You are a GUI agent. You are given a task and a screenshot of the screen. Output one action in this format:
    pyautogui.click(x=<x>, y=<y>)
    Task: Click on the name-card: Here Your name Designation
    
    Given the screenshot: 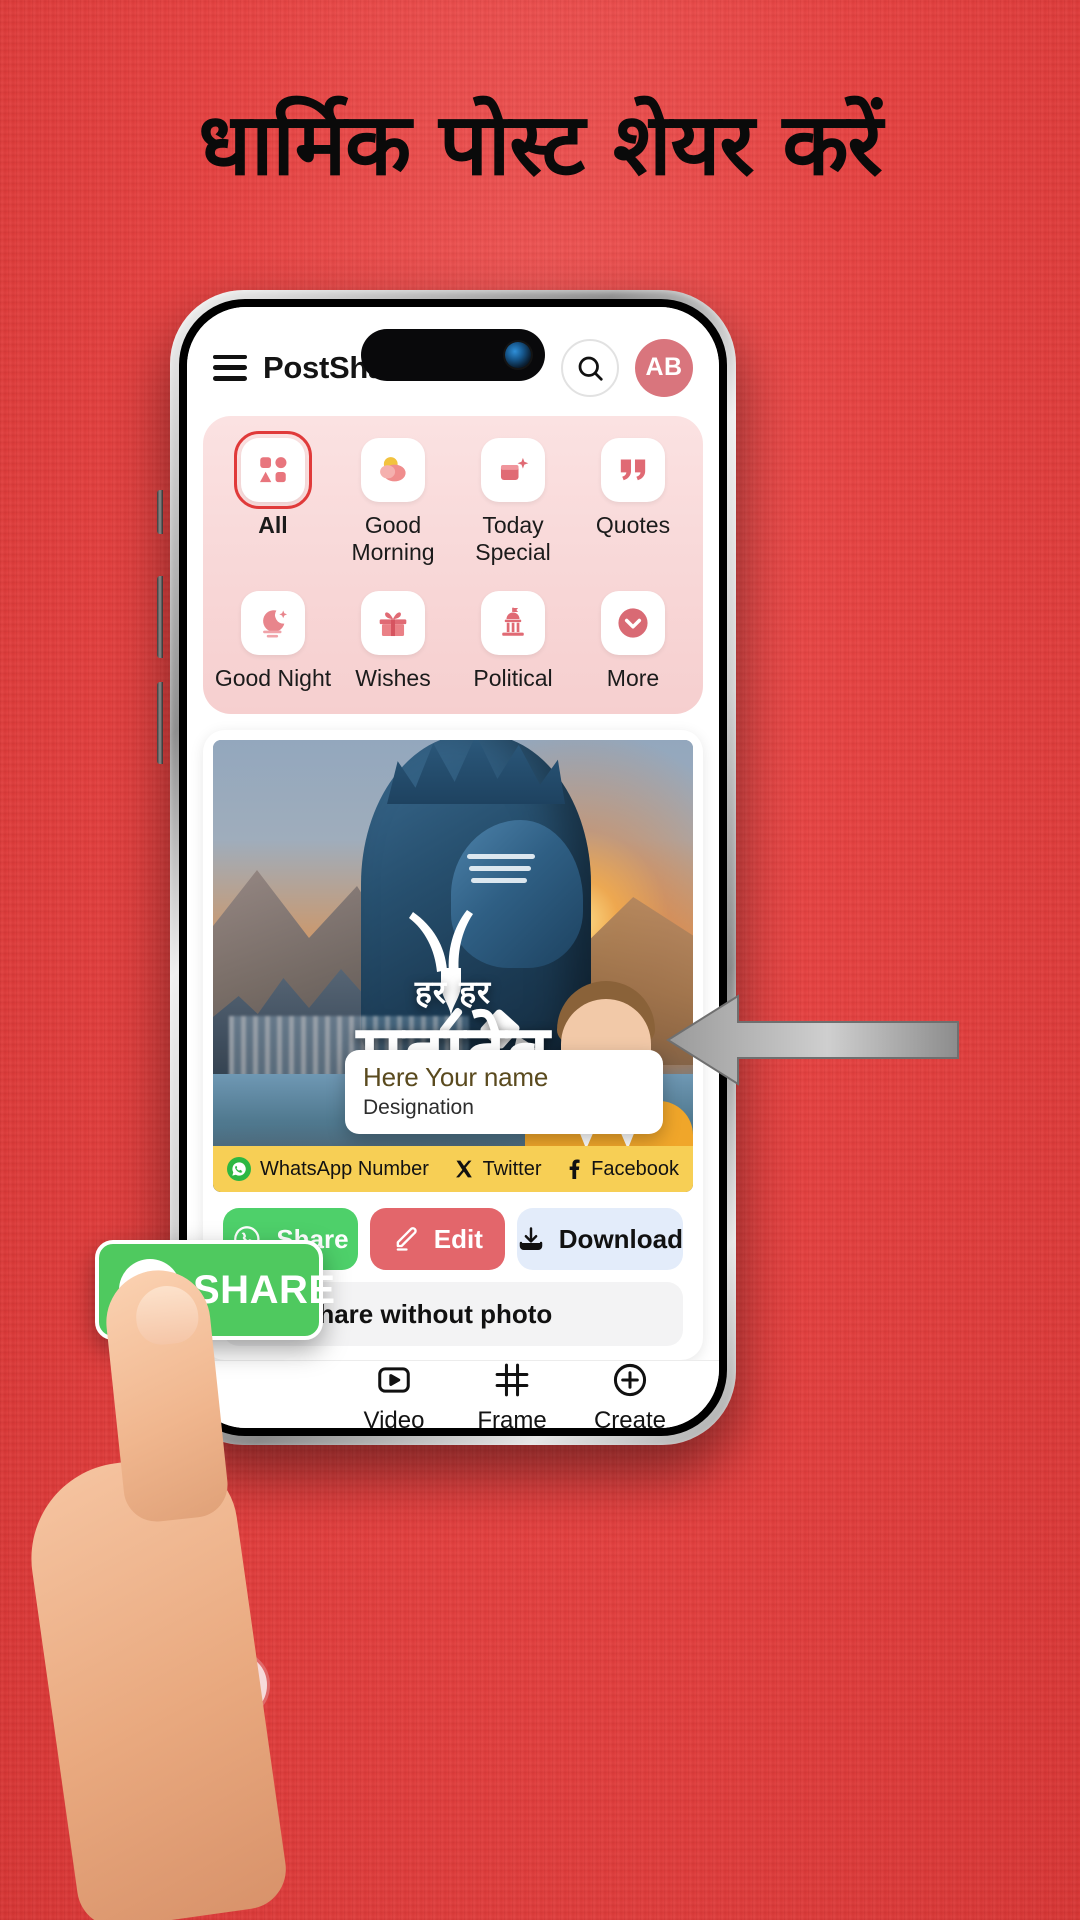 What is the action you would take?
    pyautogui.click(x=504, y=1092)
    